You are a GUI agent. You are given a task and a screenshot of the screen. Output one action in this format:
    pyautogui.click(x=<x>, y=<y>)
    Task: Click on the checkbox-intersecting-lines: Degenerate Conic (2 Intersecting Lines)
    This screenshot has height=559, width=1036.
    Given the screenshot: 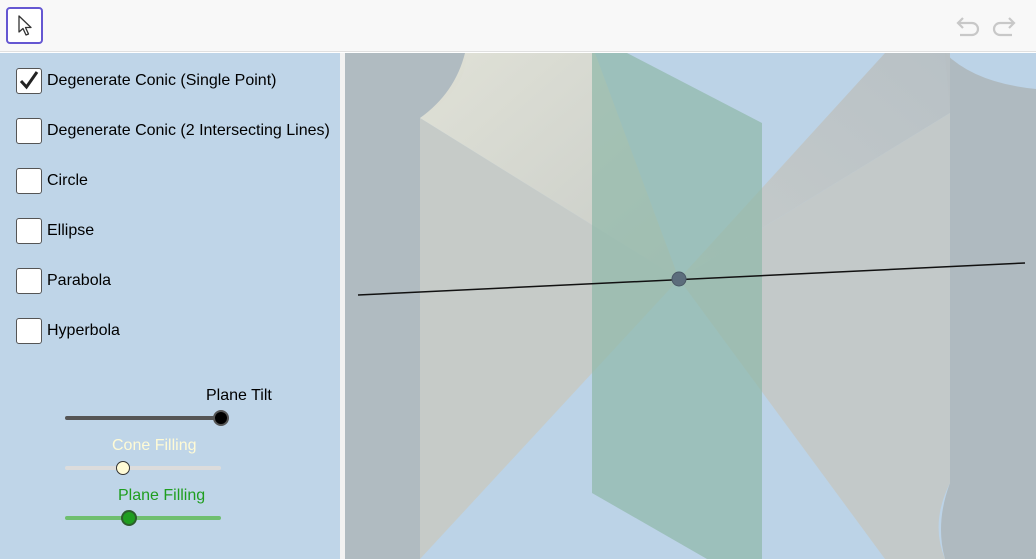 What is the action you would take?
    pyautogui.click(x=173, y=131)
    